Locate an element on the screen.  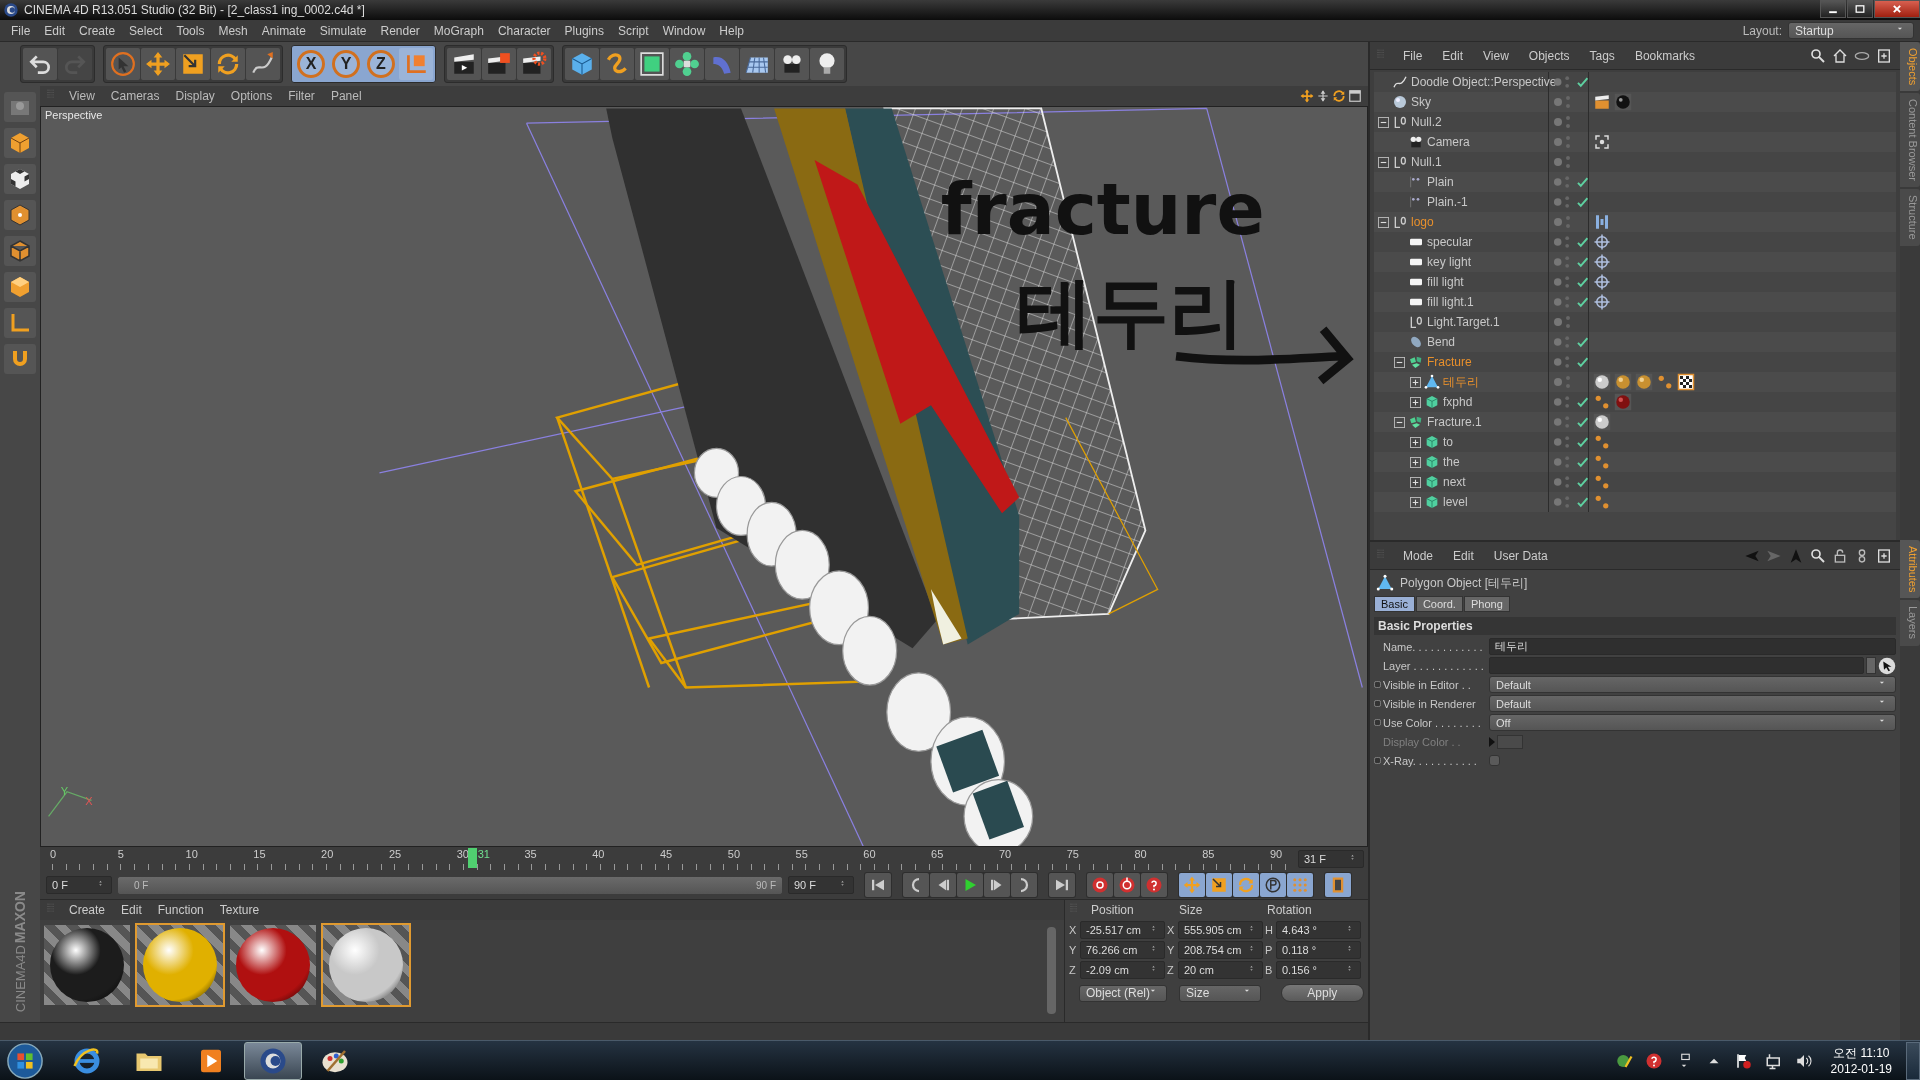
tab: Basic is located at coordinates (1394, 604).